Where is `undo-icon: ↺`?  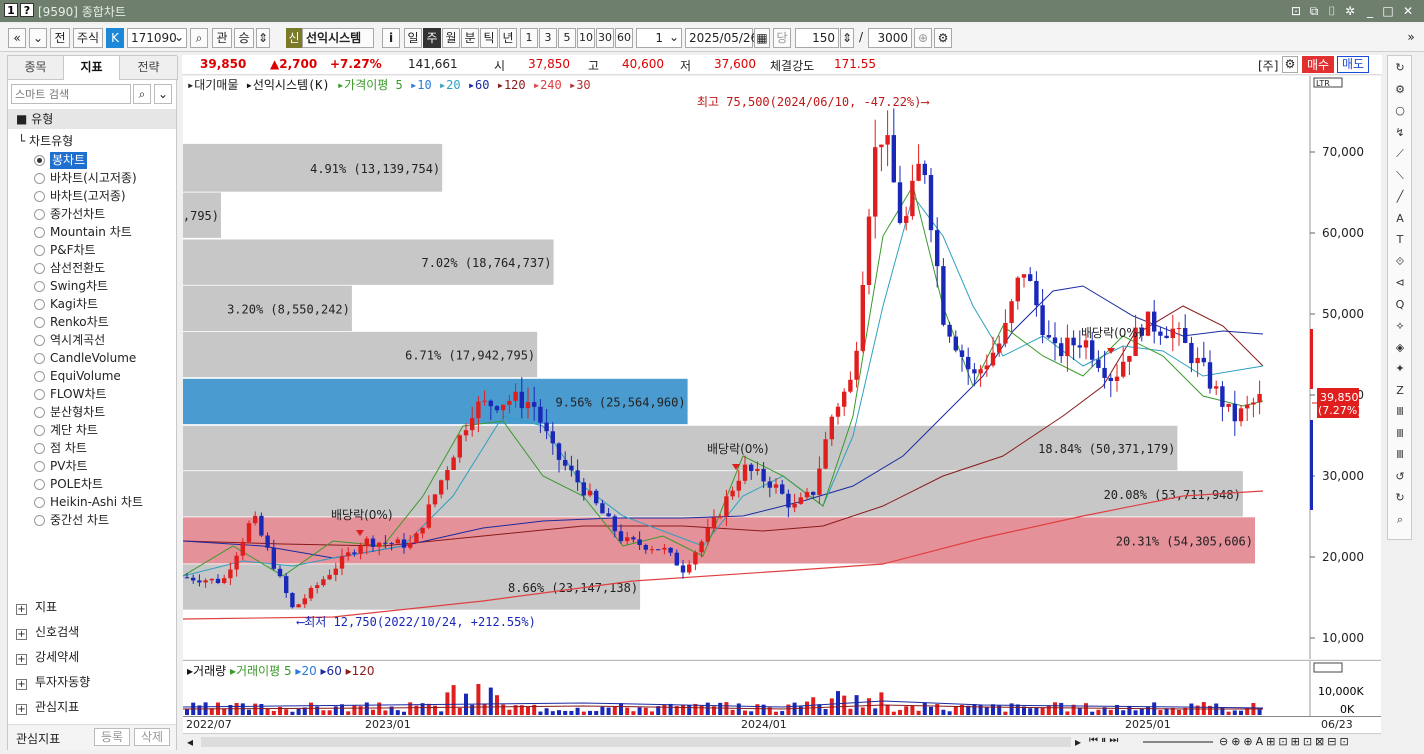 undo-icon: ↺ is located at coordinates (1400, 477).